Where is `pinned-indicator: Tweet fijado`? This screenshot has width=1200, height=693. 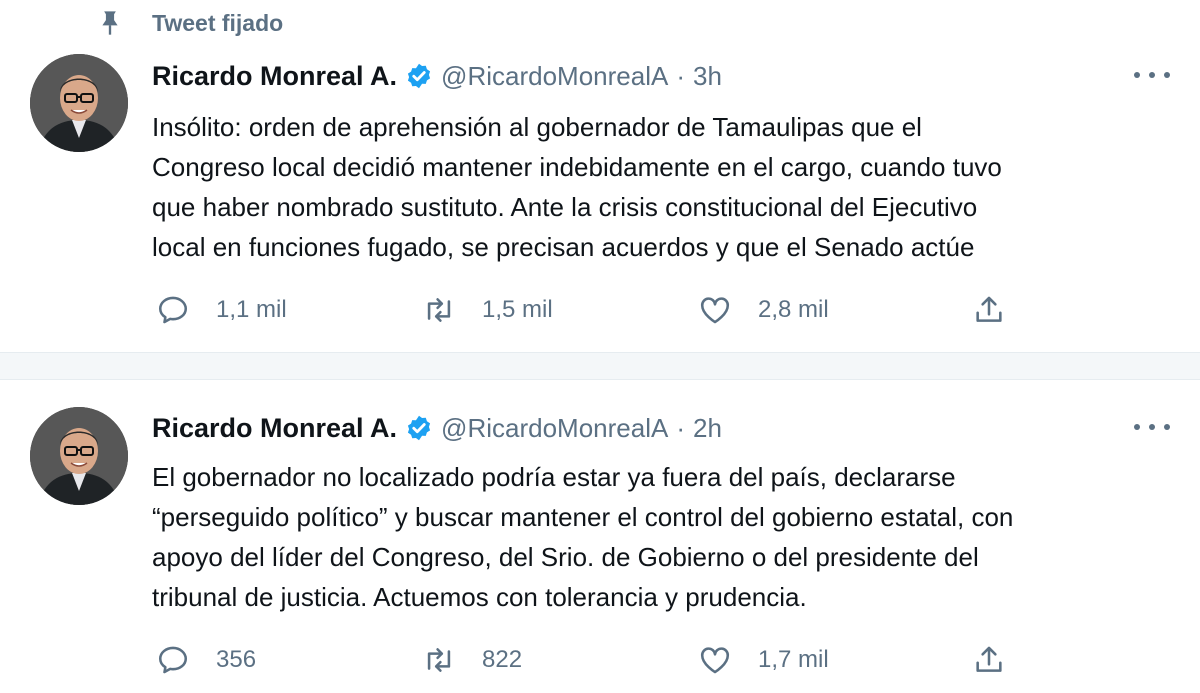
pinned-indicator: Tweet fijado is located at coordinates (189, 23).